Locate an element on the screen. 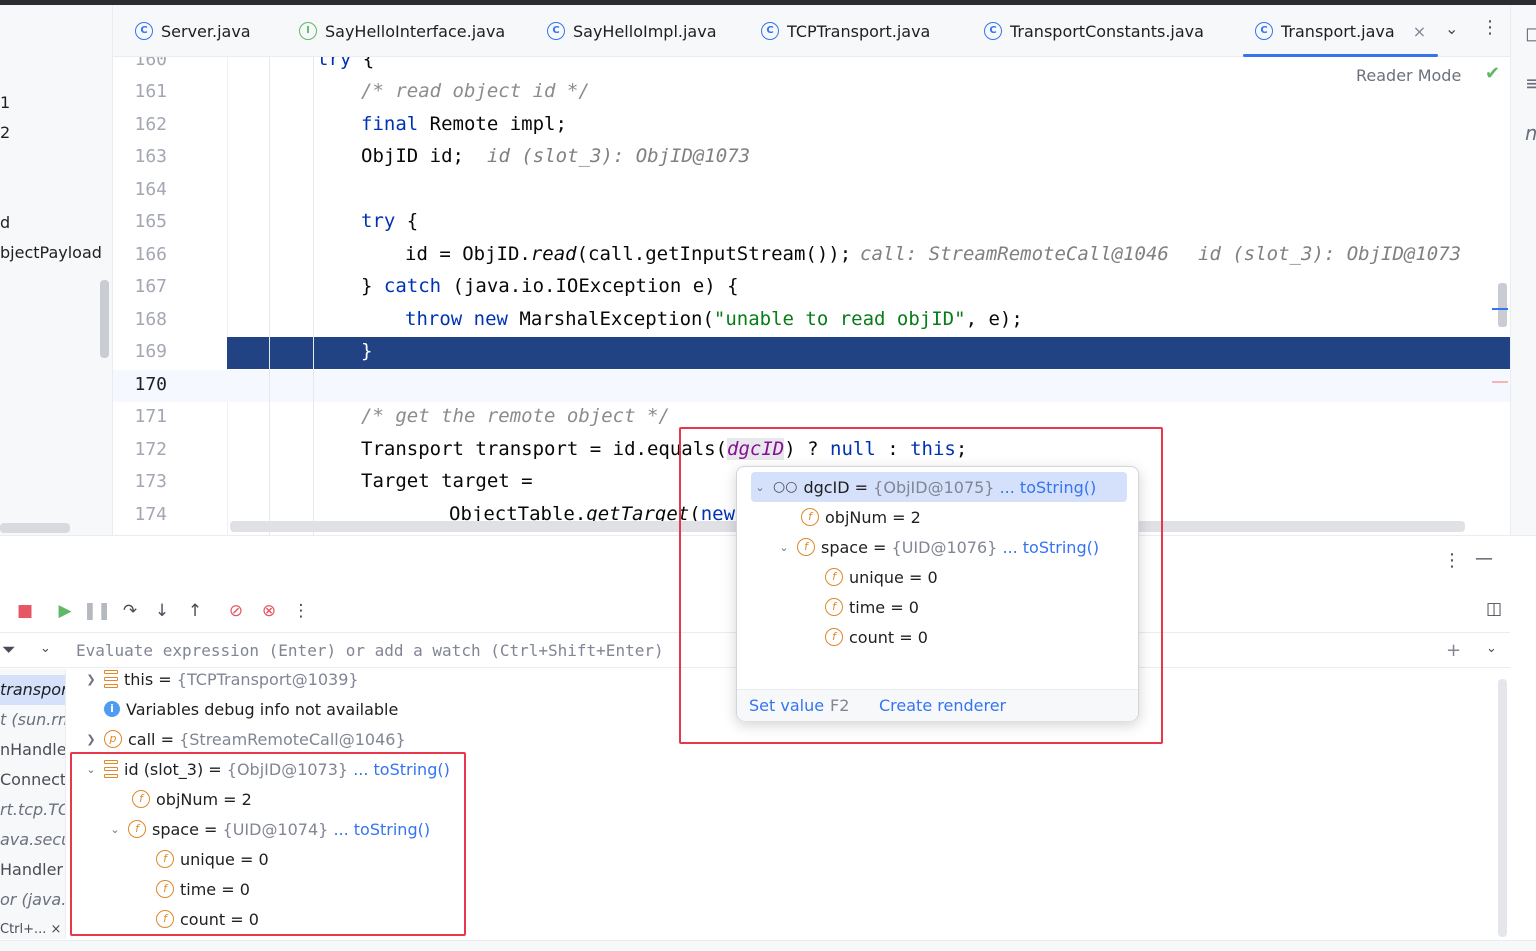  layout-settings-icon: ◫ is located at coordinates (1494, 609).